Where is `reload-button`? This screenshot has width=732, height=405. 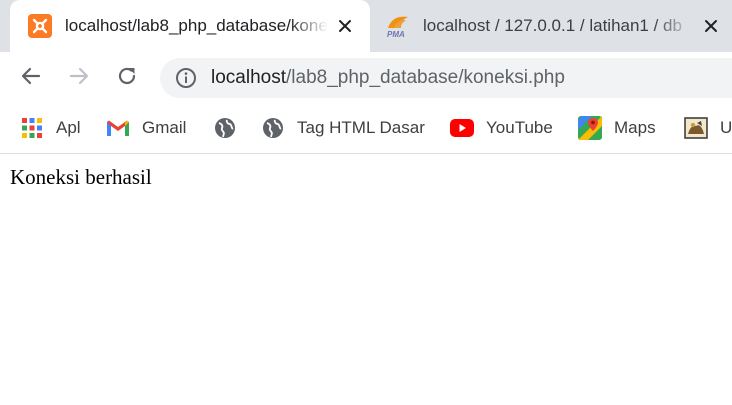 reload-button is located at coordinates (127, 78).